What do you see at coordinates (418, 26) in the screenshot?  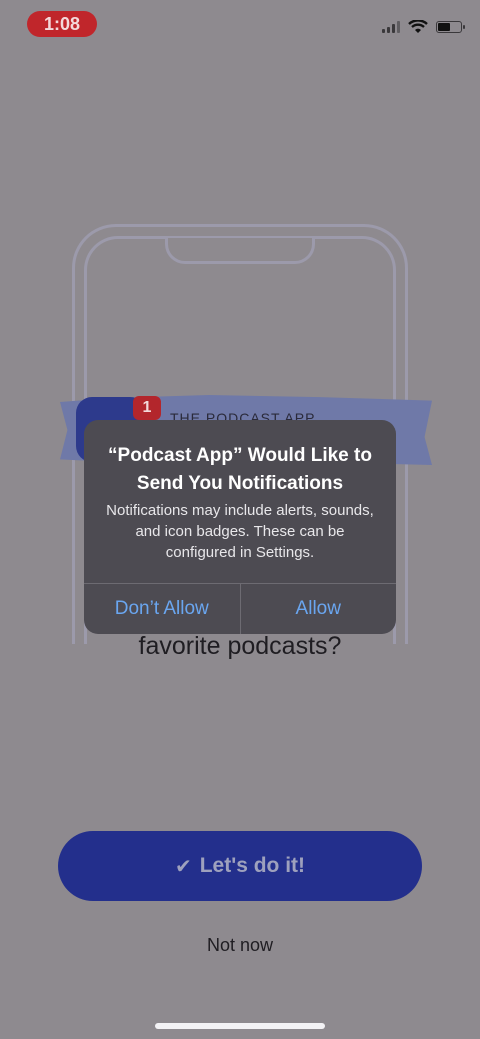 I see `wifi-icon` at bounding box center [418, 26].